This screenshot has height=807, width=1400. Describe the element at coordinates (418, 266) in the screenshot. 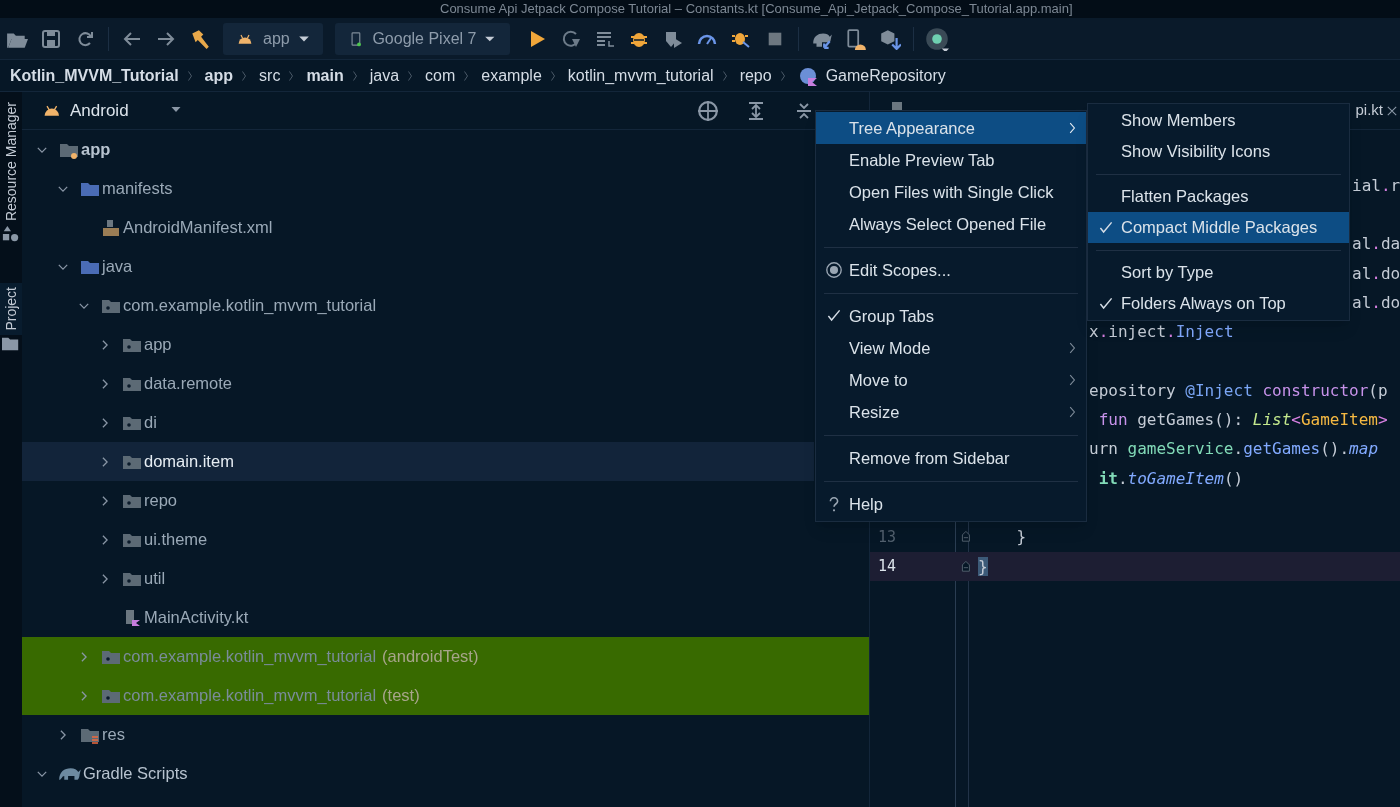

I see `tree-row: java` at that location.